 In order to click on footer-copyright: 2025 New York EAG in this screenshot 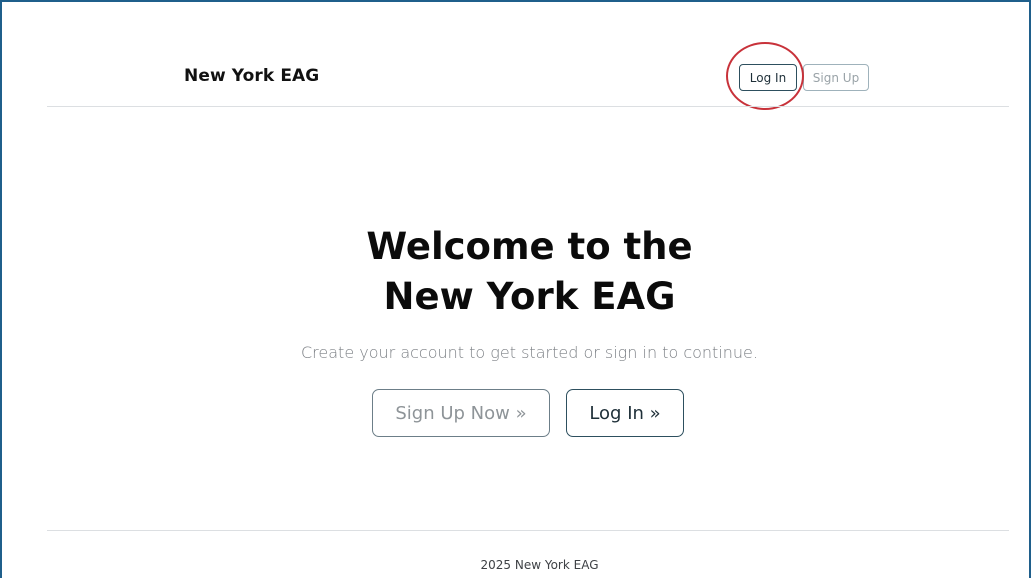, I will do `click(539, 565)`.